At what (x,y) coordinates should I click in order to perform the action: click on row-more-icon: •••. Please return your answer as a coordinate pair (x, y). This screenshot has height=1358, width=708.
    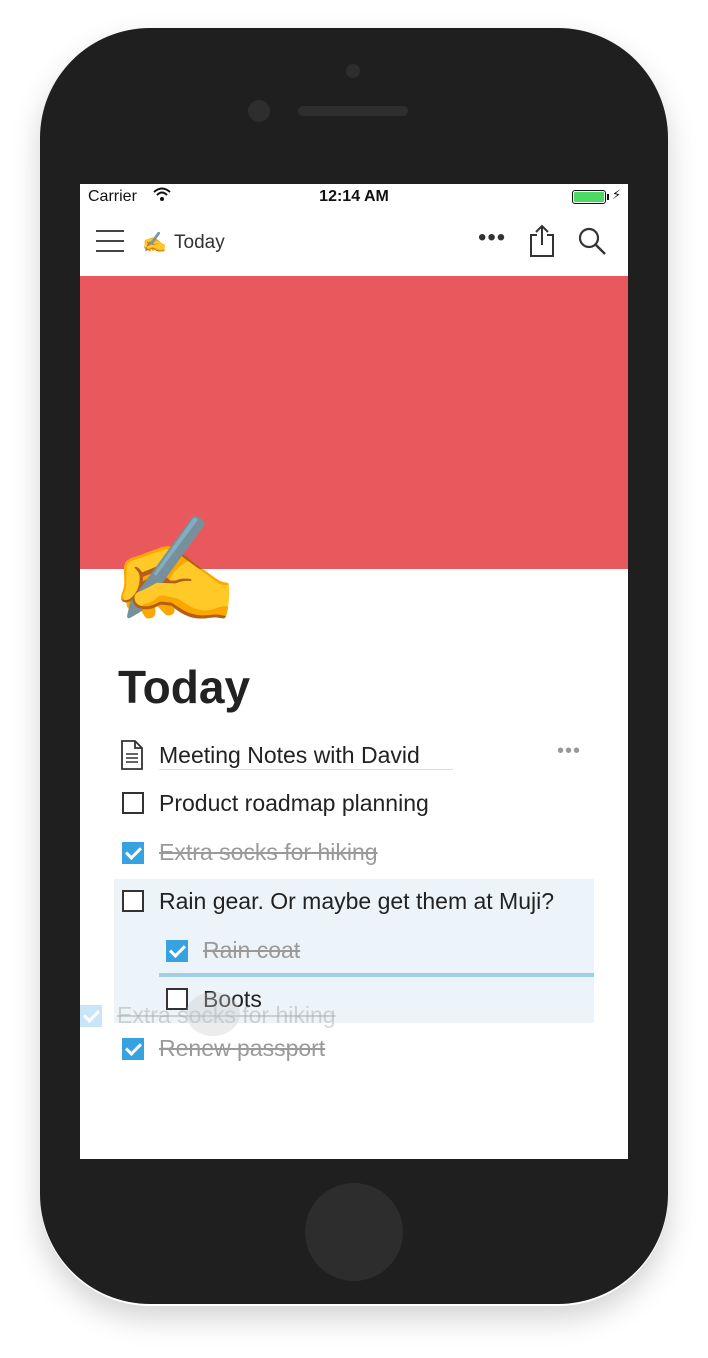
    Looking at the image, I should click on (569, 751).